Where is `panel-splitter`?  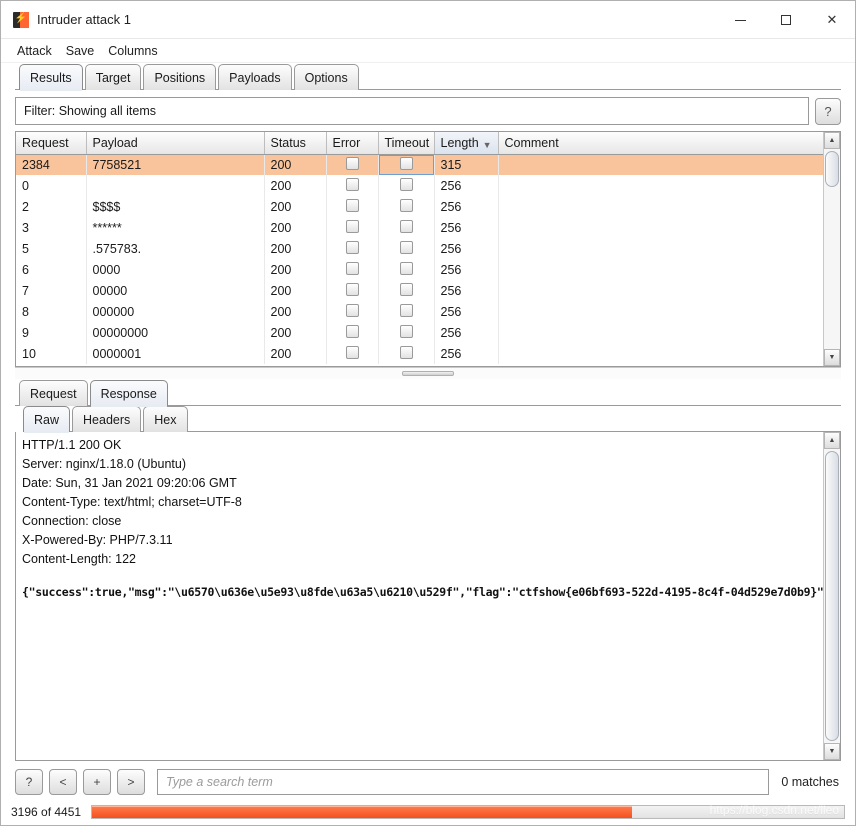
panel-splitter is located at coordinates (428, 373).